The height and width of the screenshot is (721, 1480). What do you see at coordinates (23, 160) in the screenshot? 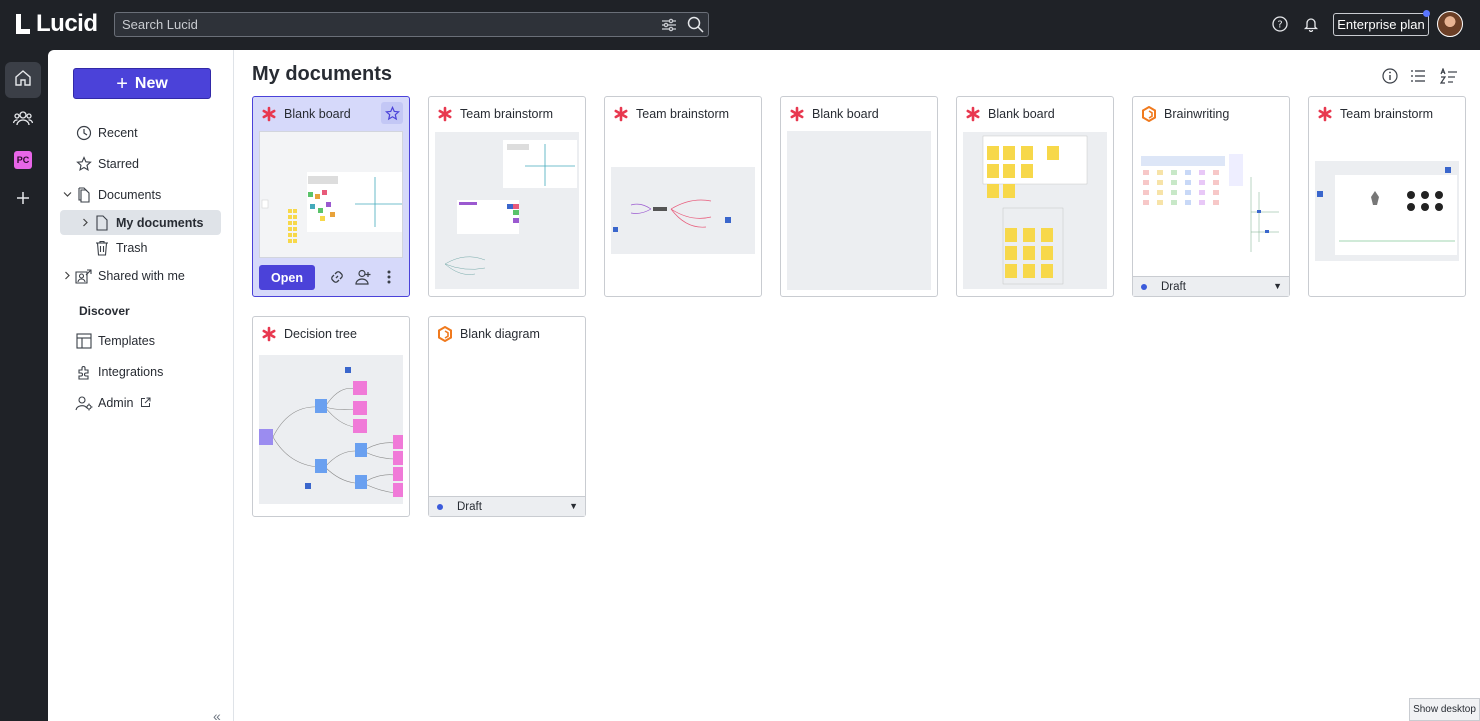
I see `workspace-rail-button: PC` at bounding box center [23, 160].